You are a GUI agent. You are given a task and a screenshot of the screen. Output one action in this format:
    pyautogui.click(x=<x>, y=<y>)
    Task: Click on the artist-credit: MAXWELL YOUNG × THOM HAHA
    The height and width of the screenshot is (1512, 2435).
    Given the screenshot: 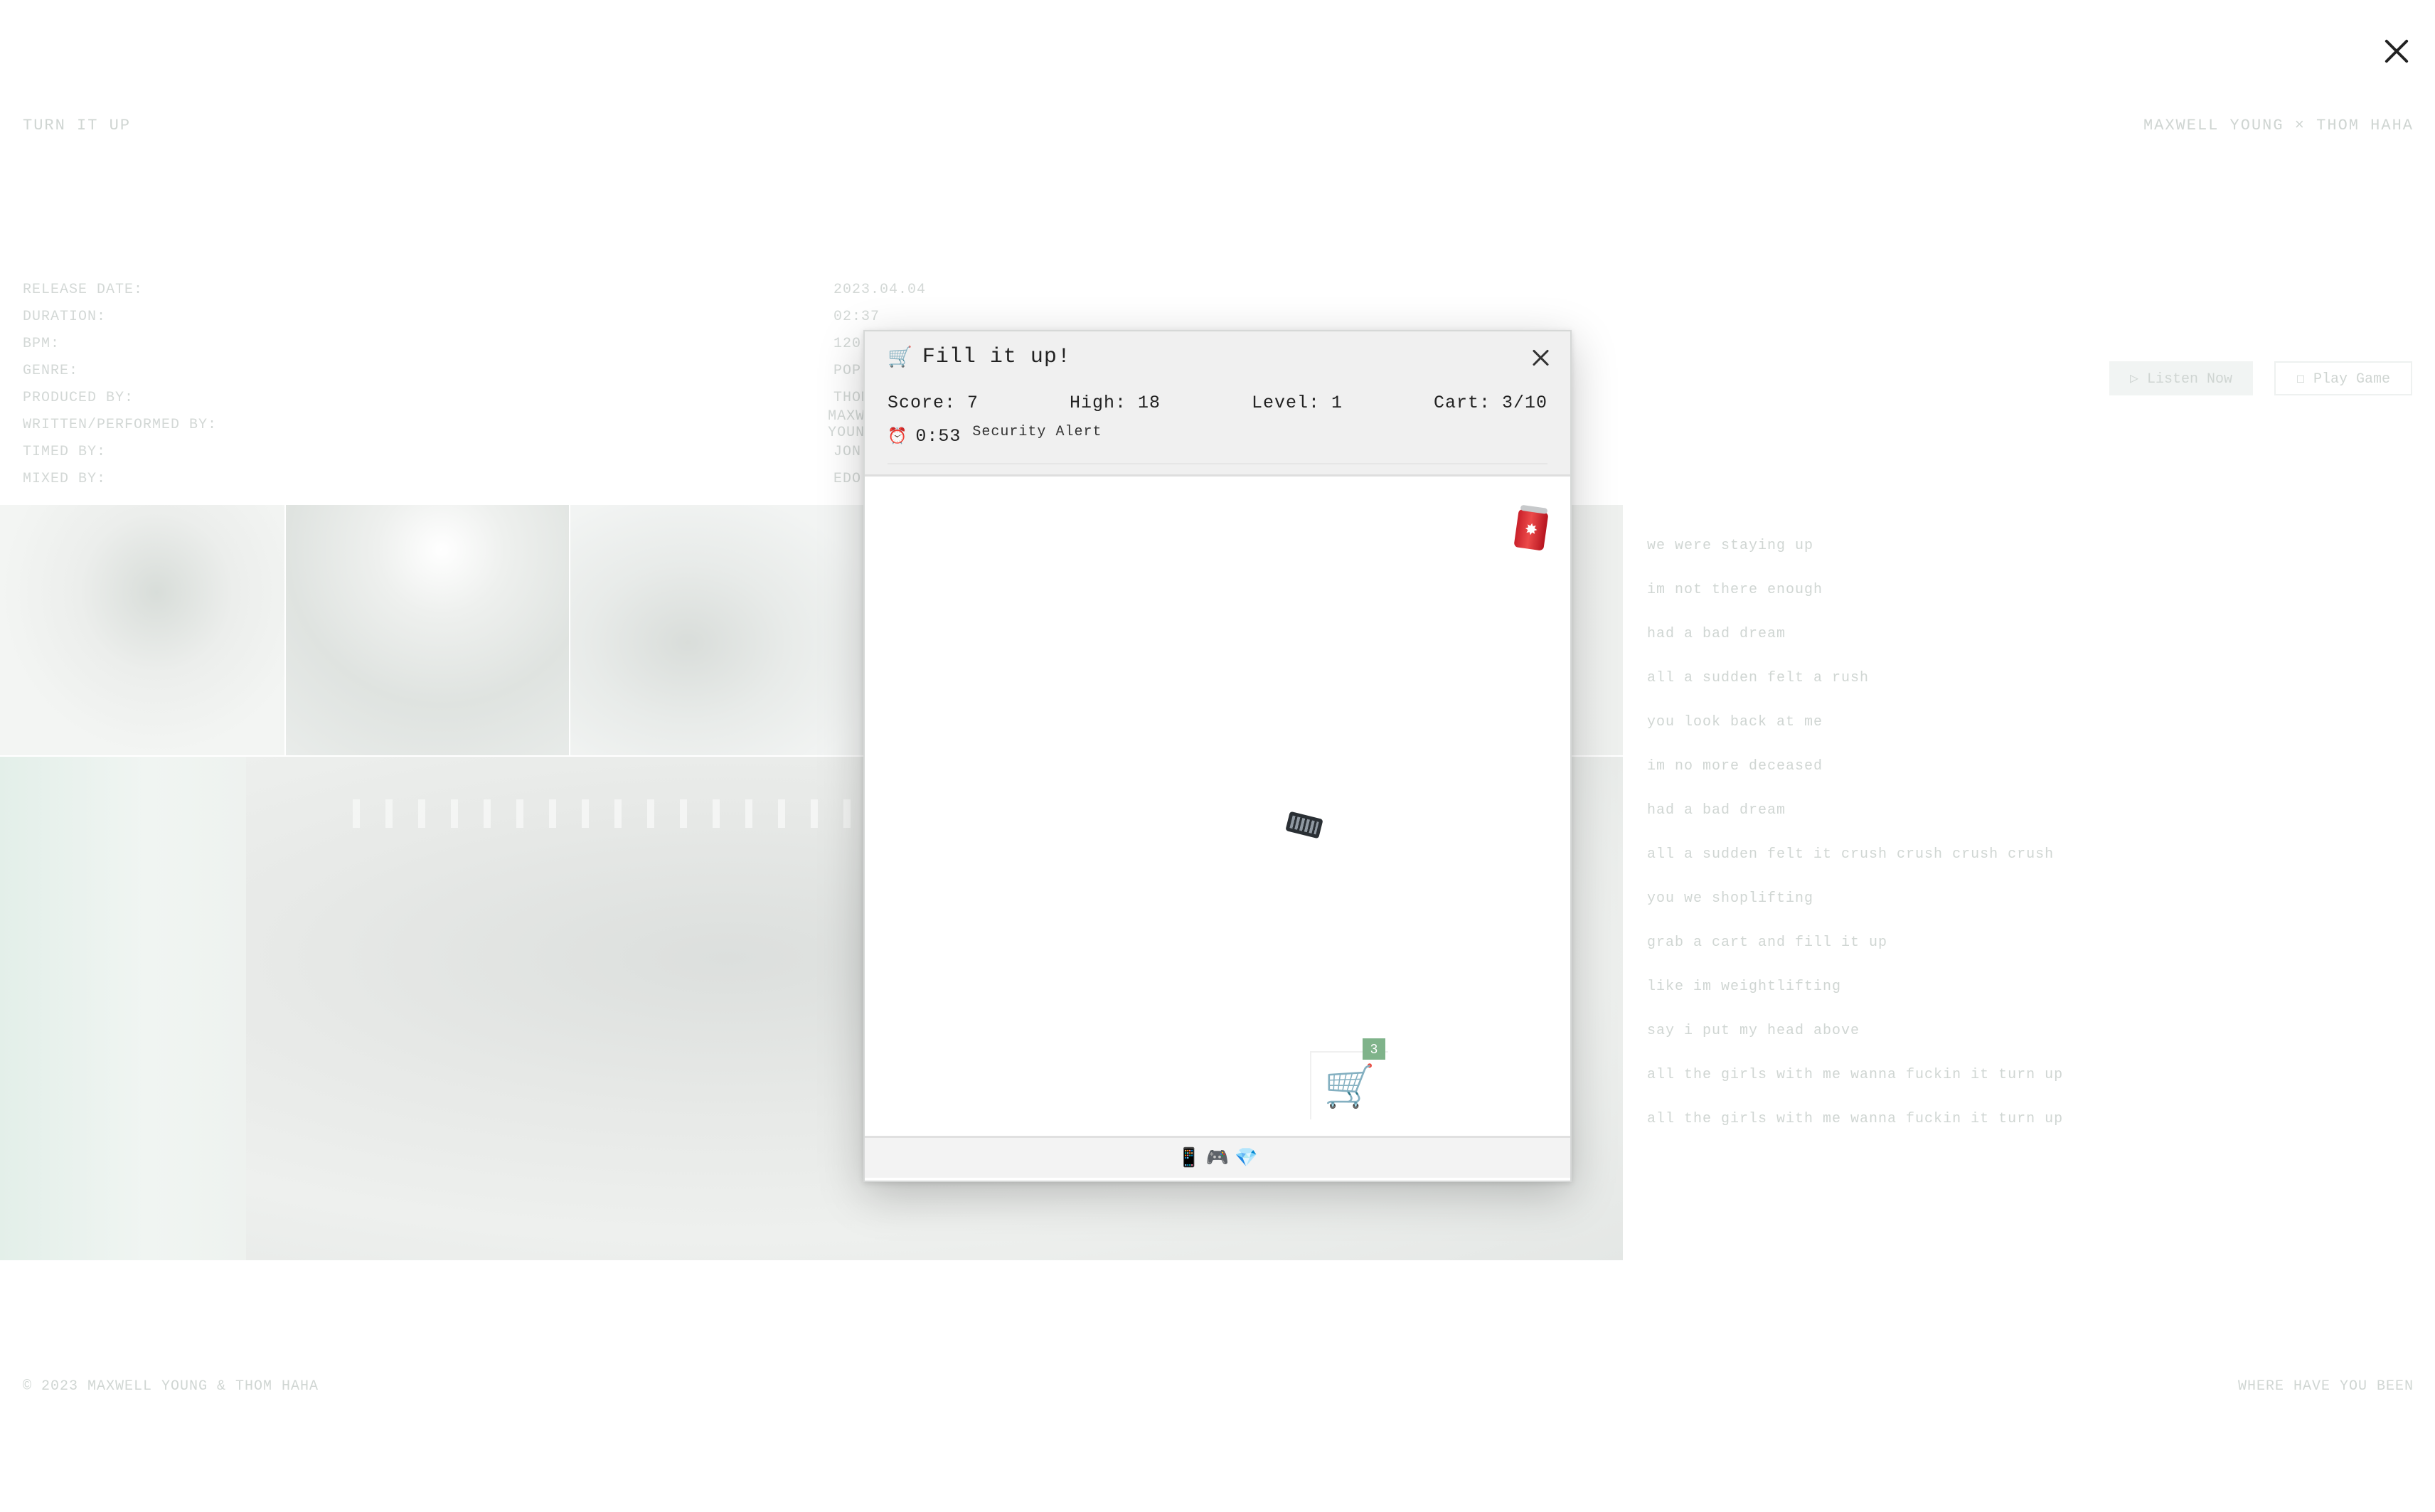 What is the action you would take?
    pyautogui.click(x=2279, y=125)
    